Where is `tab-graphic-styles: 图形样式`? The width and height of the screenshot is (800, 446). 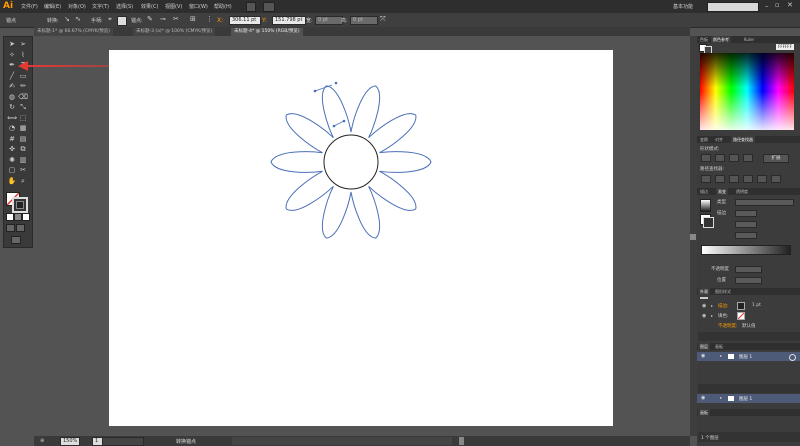
tab-graphic-styles: 图形样式 is located at coordinates (723, 291).